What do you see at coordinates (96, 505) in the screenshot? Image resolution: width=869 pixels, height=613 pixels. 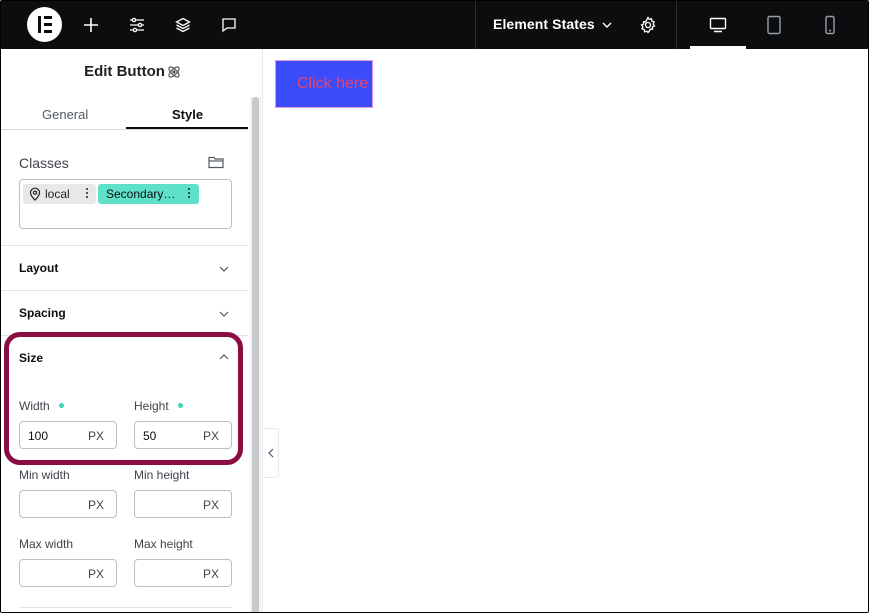 I see `min-width-unit-select: PX` at bounding box center [96, 505].